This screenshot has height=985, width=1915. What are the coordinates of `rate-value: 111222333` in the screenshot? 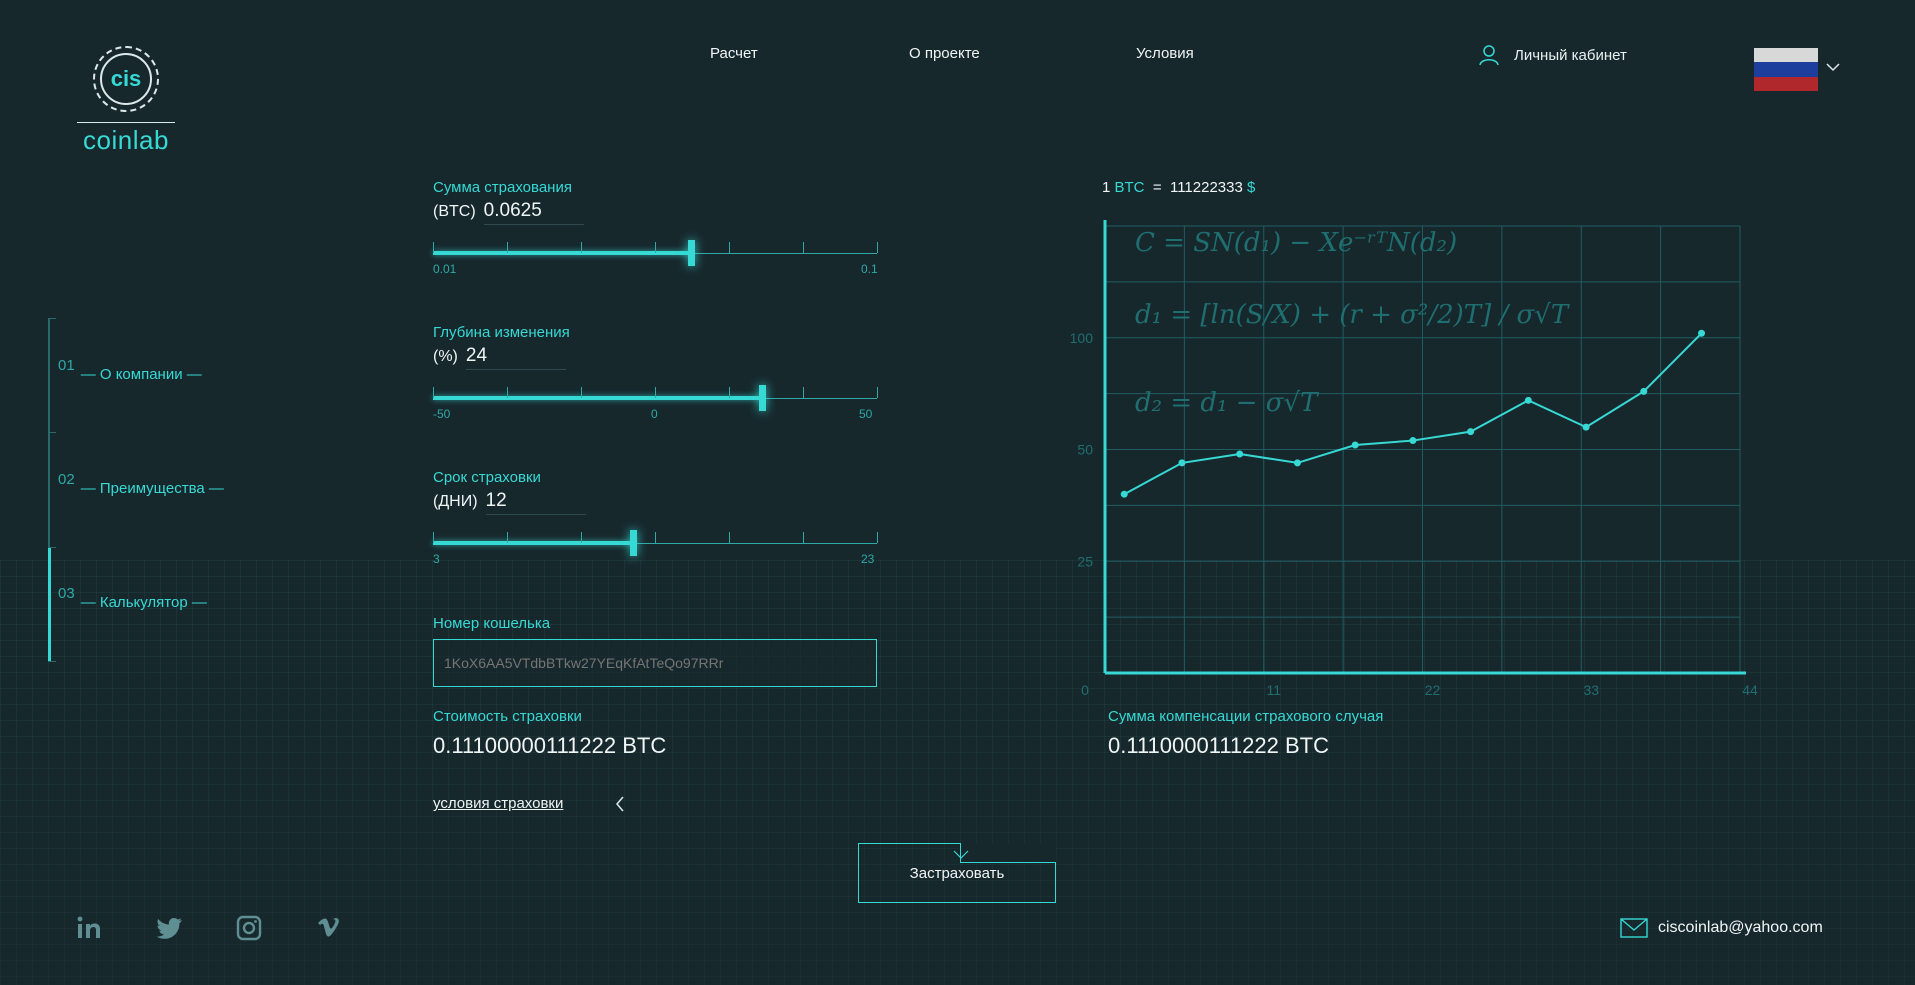 It's located at (1206, 187).